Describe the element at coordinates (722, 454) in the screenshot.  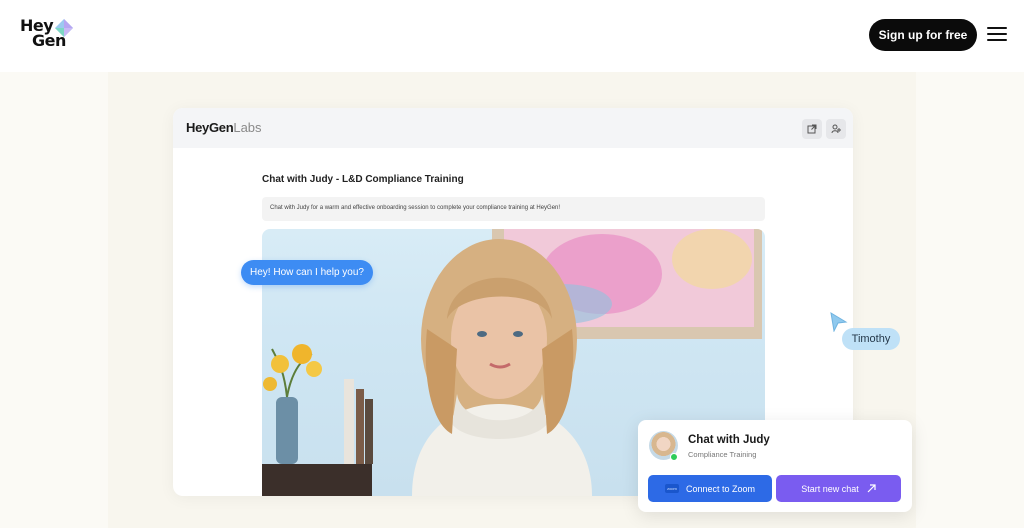
I see `card-subtitle: Compliance Training` at that location.